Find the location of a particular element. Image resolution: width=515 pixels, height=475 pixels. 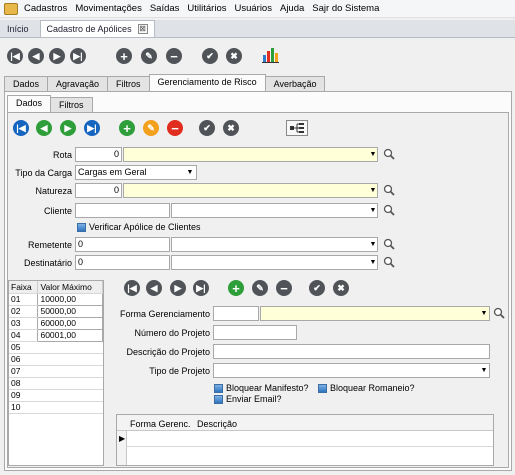

gerenciamento-grid: Forma Gerenc. Descrição ▶ is located at coordinates (305, 440).